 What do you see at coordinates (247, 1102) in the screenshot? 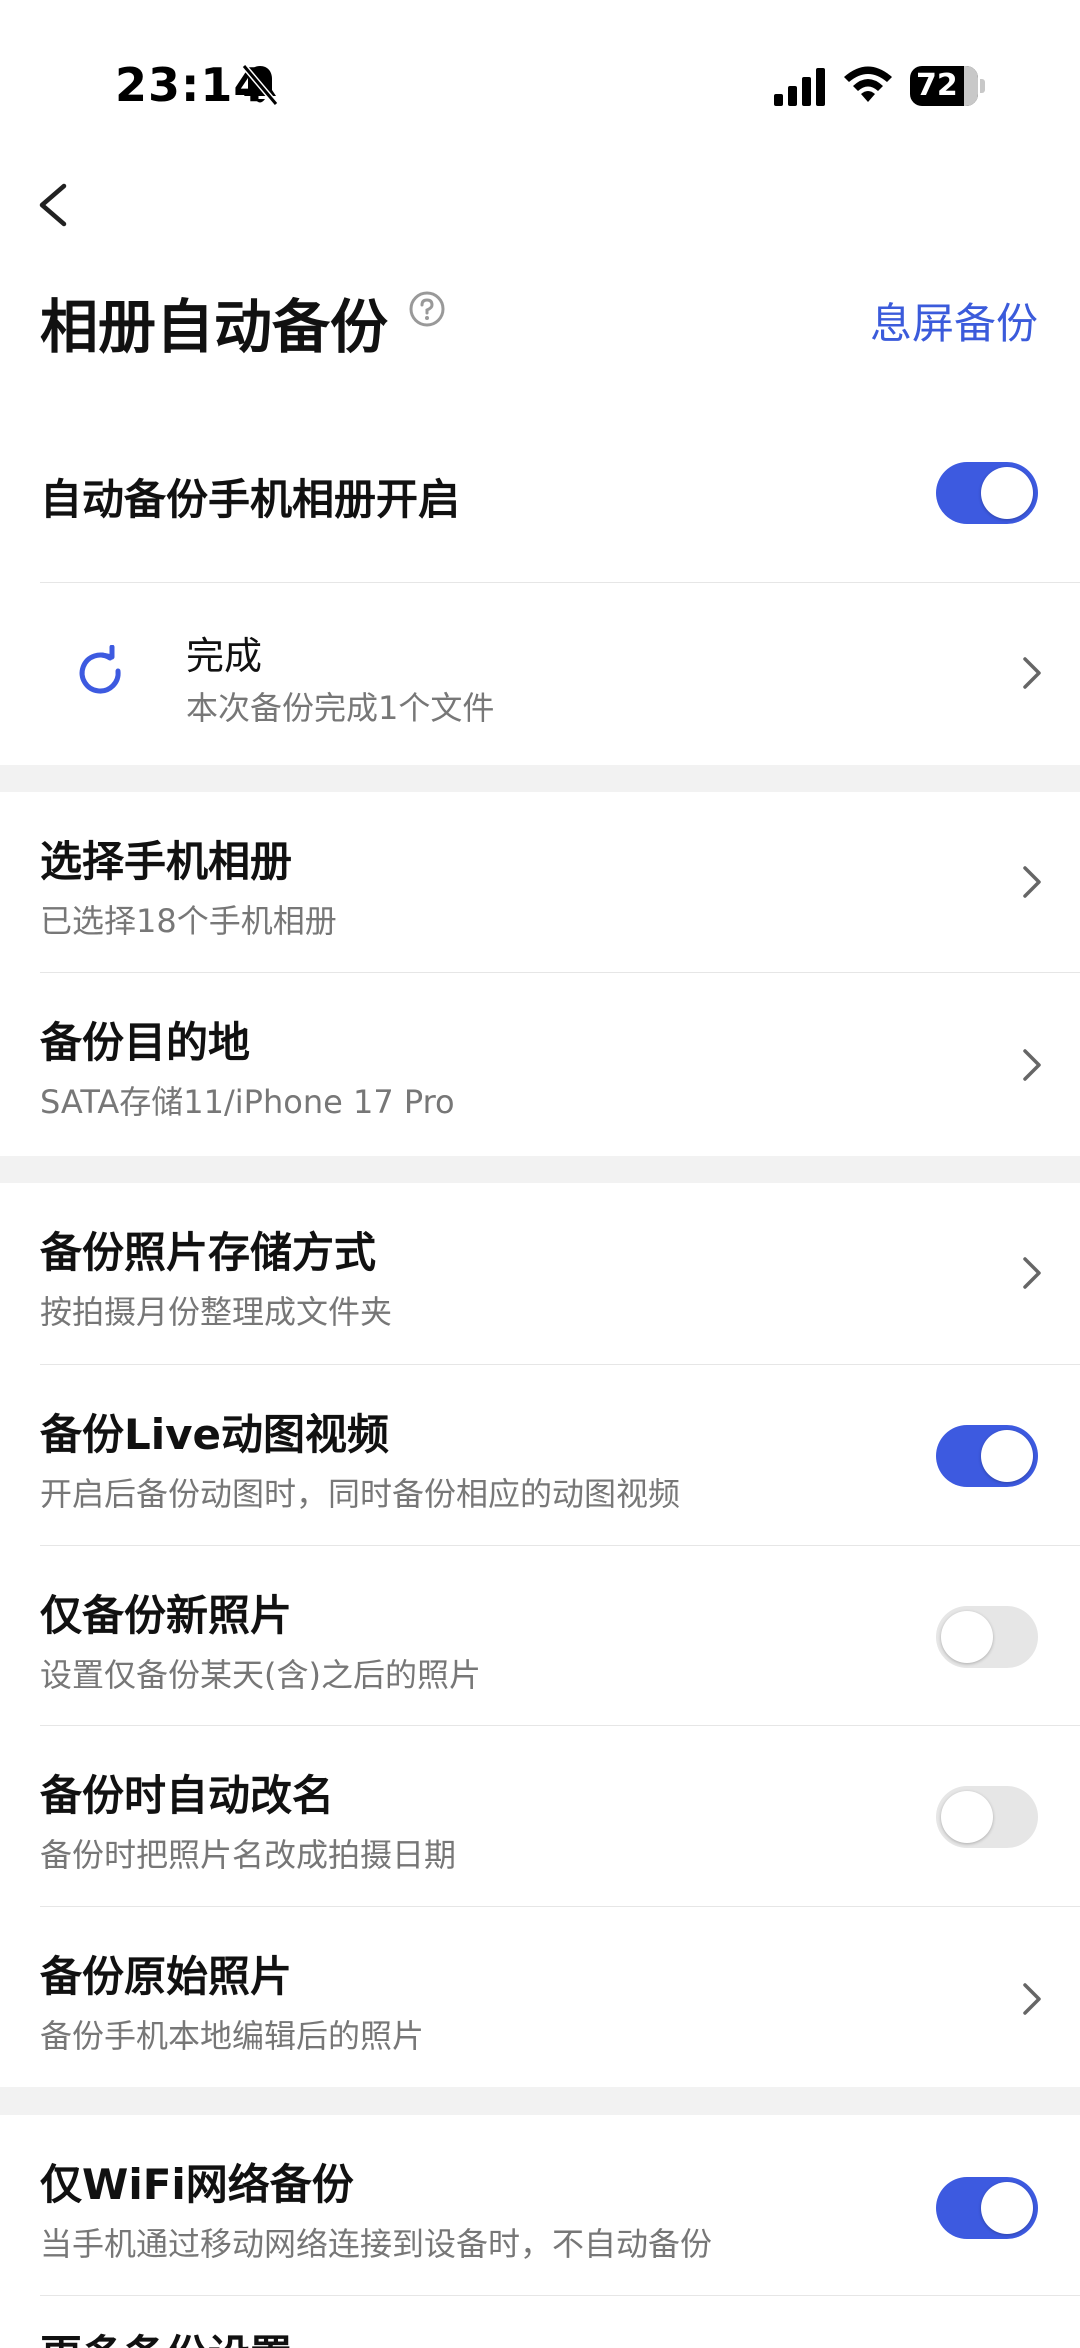
I see `backup-destination-subtitle: SATA存储11/iPhone 17 Pro` at bounding box center [247, 1102].